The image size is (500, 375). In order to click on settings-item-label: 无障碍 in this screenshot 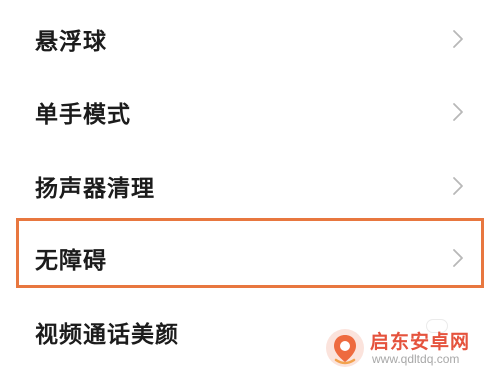, I will do `click(71, 261)`.